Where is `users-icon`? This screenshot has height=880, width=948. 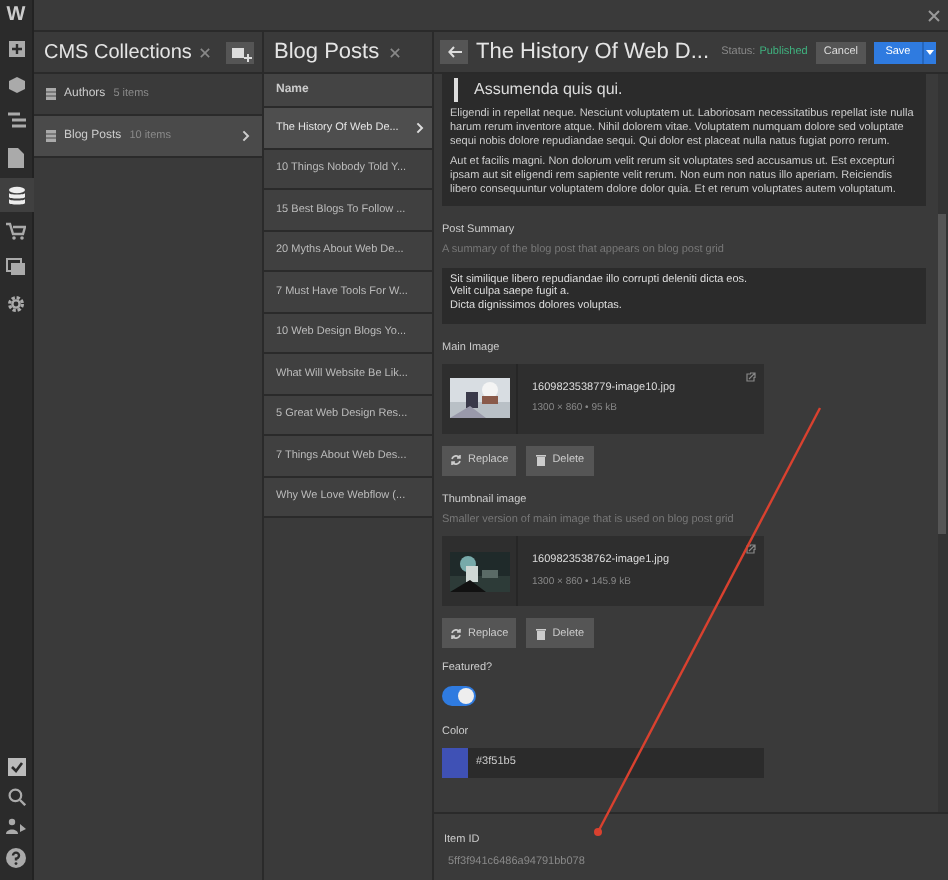
users-icon is located at coordinates (16, 827).